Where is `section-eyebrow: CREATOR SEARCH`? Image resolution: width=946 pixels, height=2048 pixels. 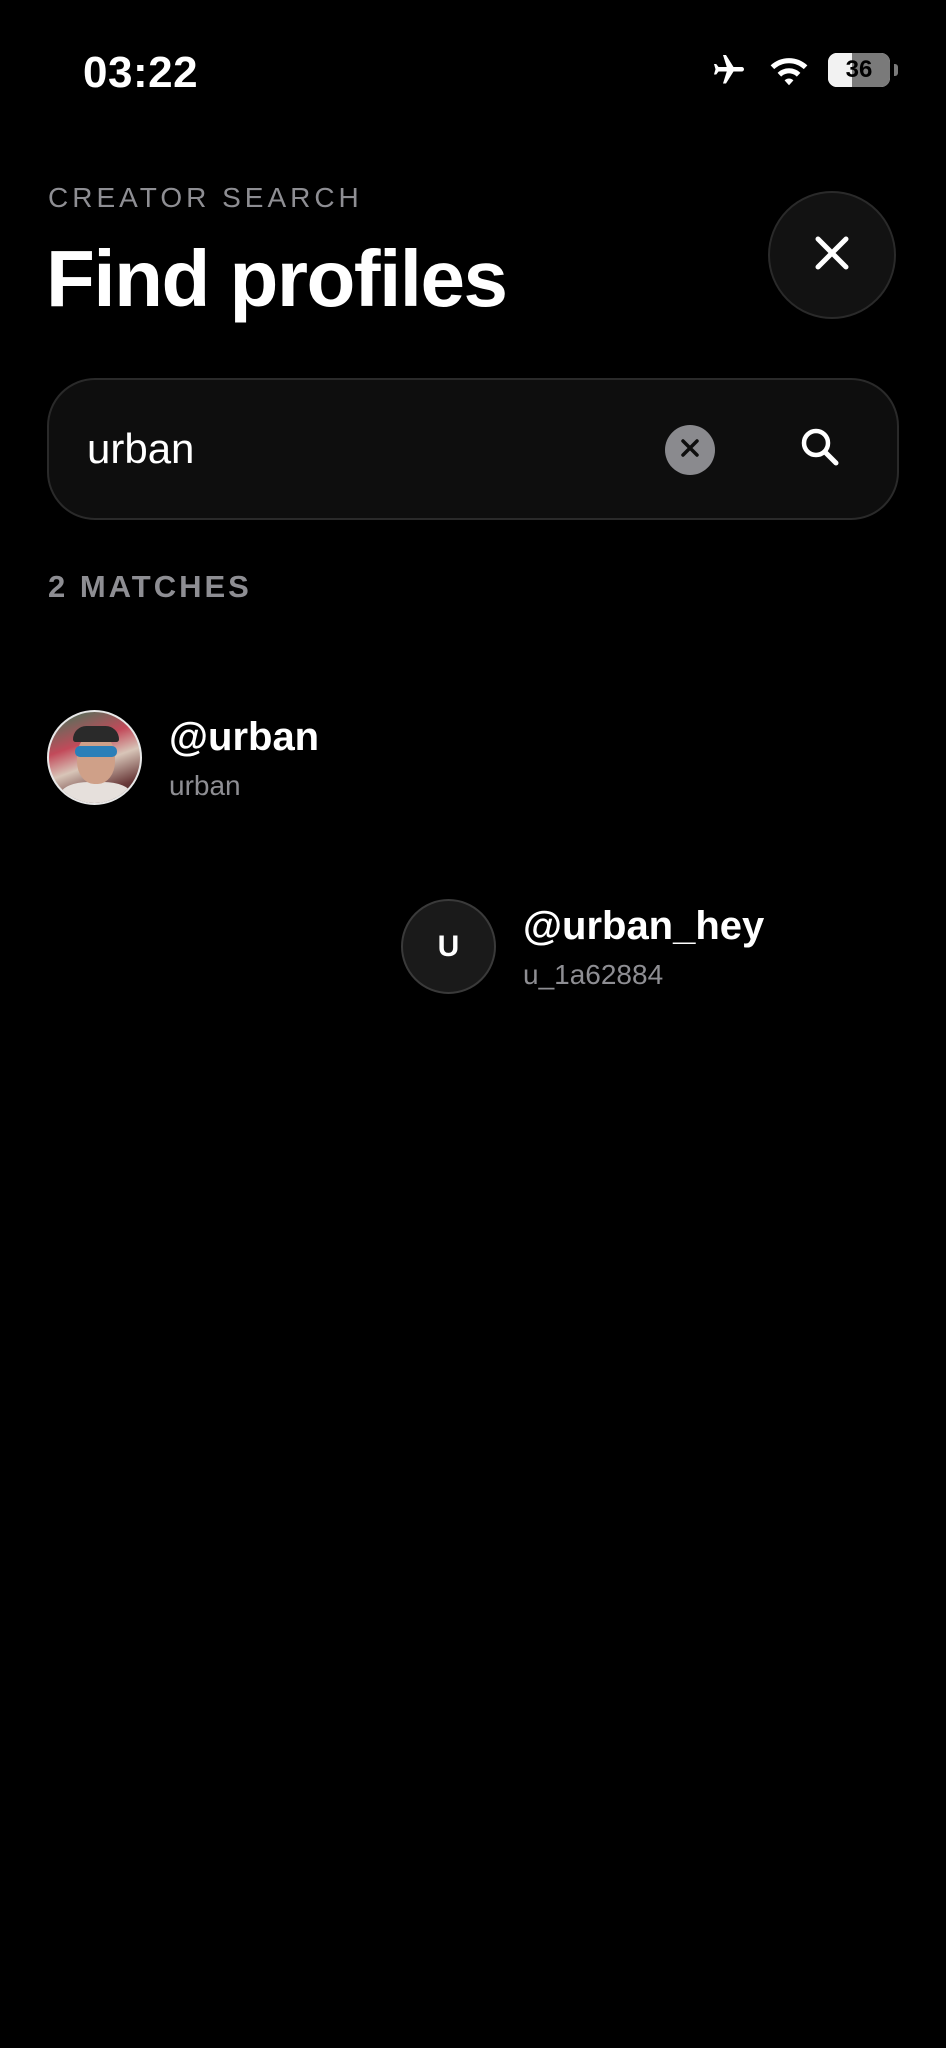 section-eyebrow: CREATOR SEARCH is located at coordinates (205, 197).